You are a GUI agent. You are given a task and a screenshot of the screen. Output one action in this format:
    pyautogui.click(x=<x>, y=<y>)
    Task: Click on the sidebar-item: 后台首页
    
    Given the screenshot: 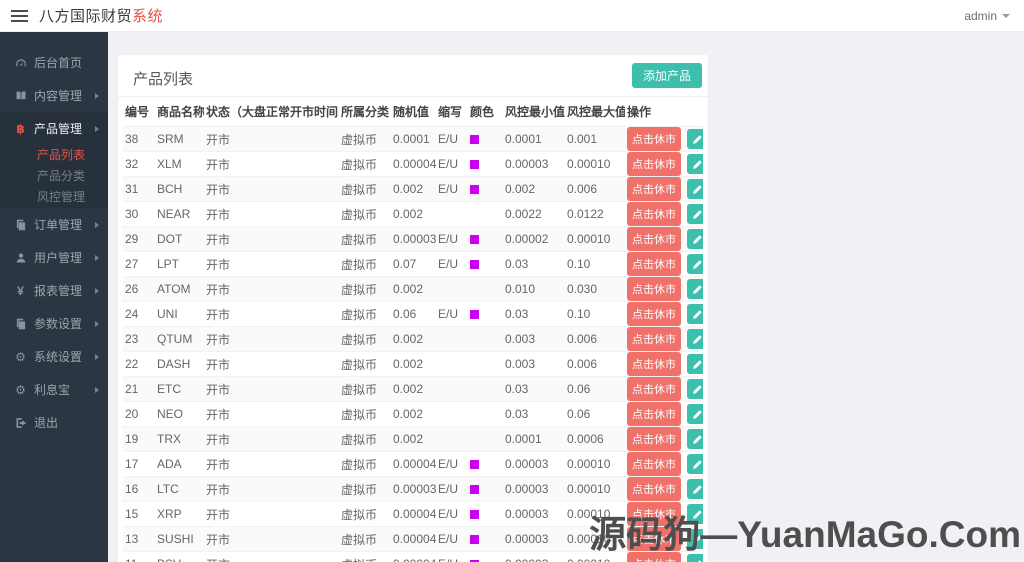 What is the action you would take?
    pyautogui.click(x=54, y=62)
    